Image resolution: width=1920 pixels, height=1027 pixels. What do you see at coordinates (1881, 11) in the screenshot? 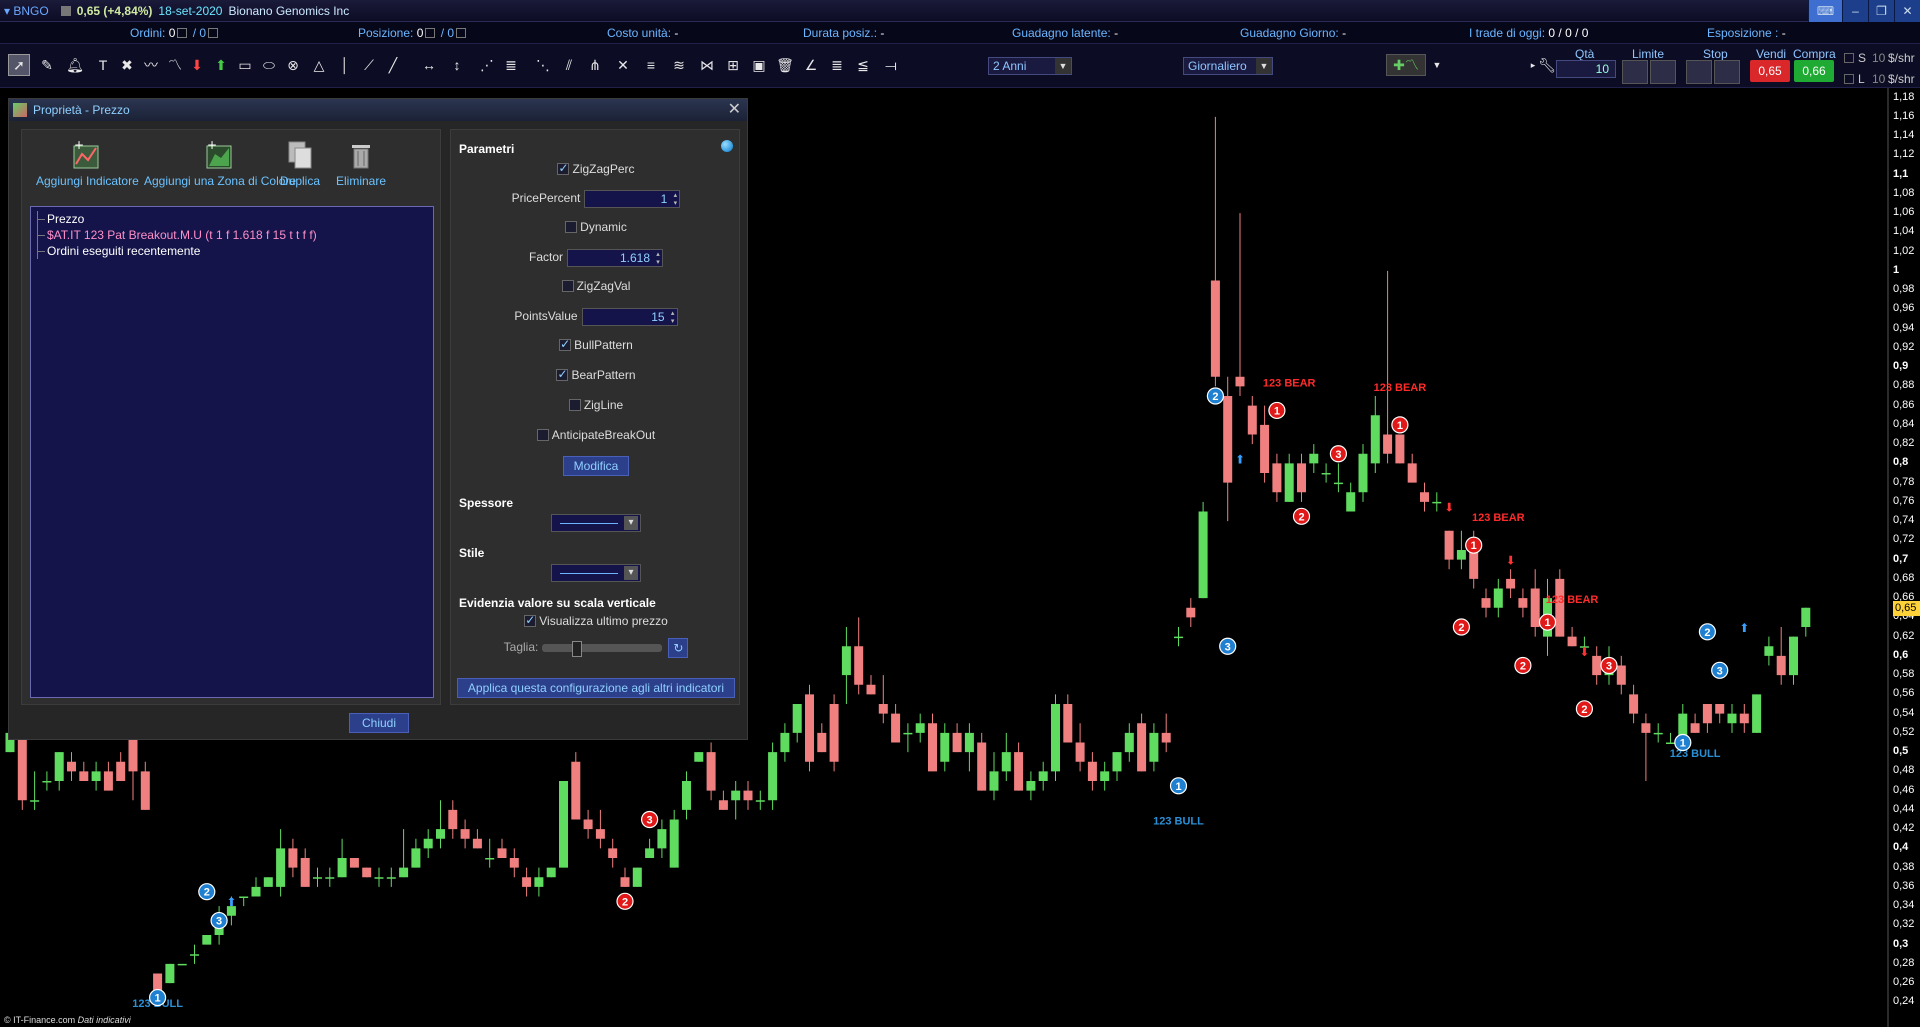
I see `restore-icon: ❐` at bounding box center [1881, 11].